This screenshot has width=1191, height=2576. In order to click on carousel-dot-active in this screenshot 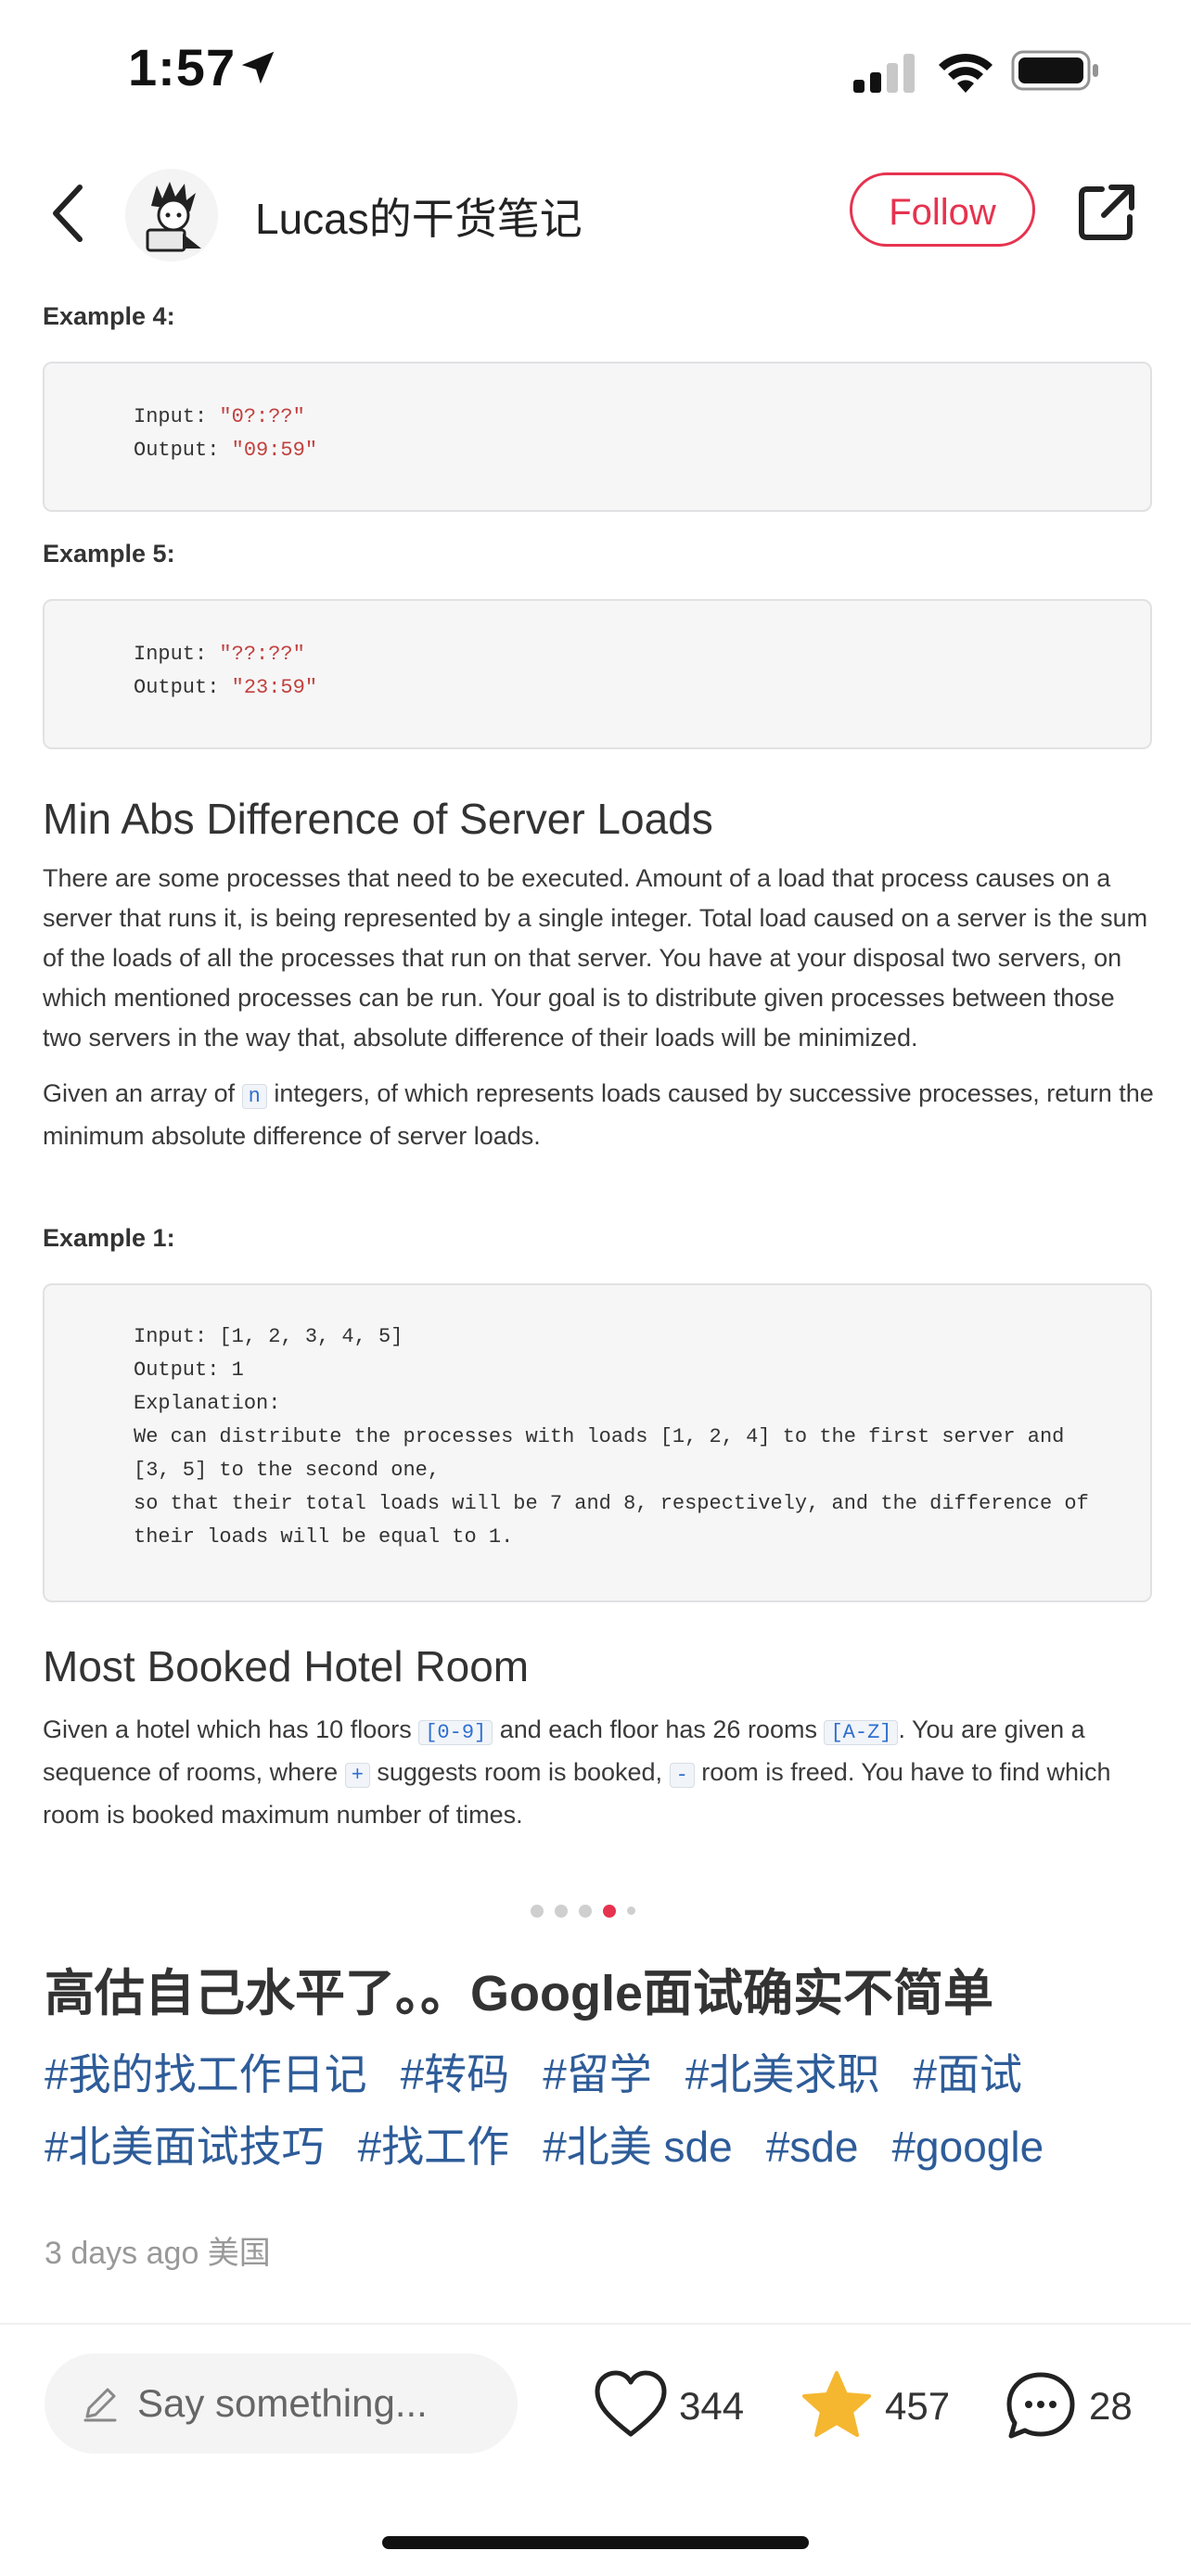, I will do `click(610, 1911)`.